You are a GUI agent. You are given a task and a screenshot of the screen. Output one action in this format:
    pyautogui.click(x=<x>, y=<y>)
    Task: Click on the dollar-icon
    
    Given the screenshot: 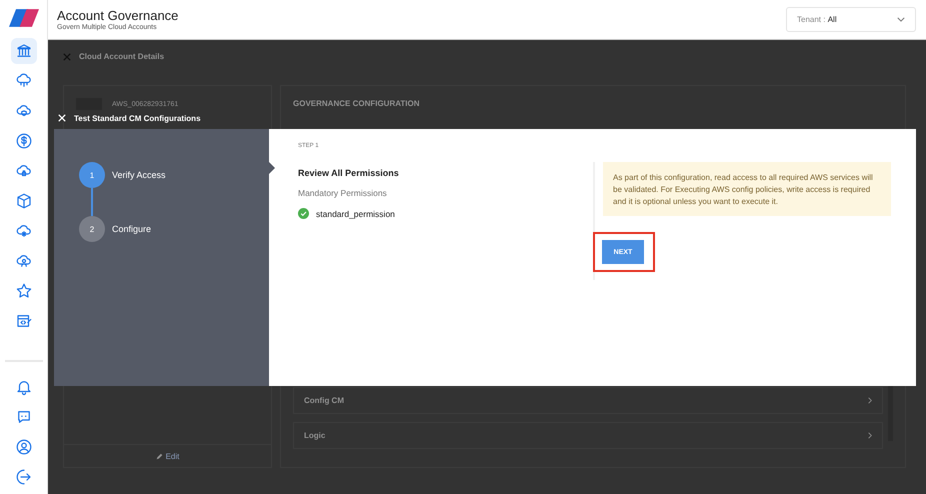 What is the action you would take?
    pyautogui.click(x=23, y=141)
    